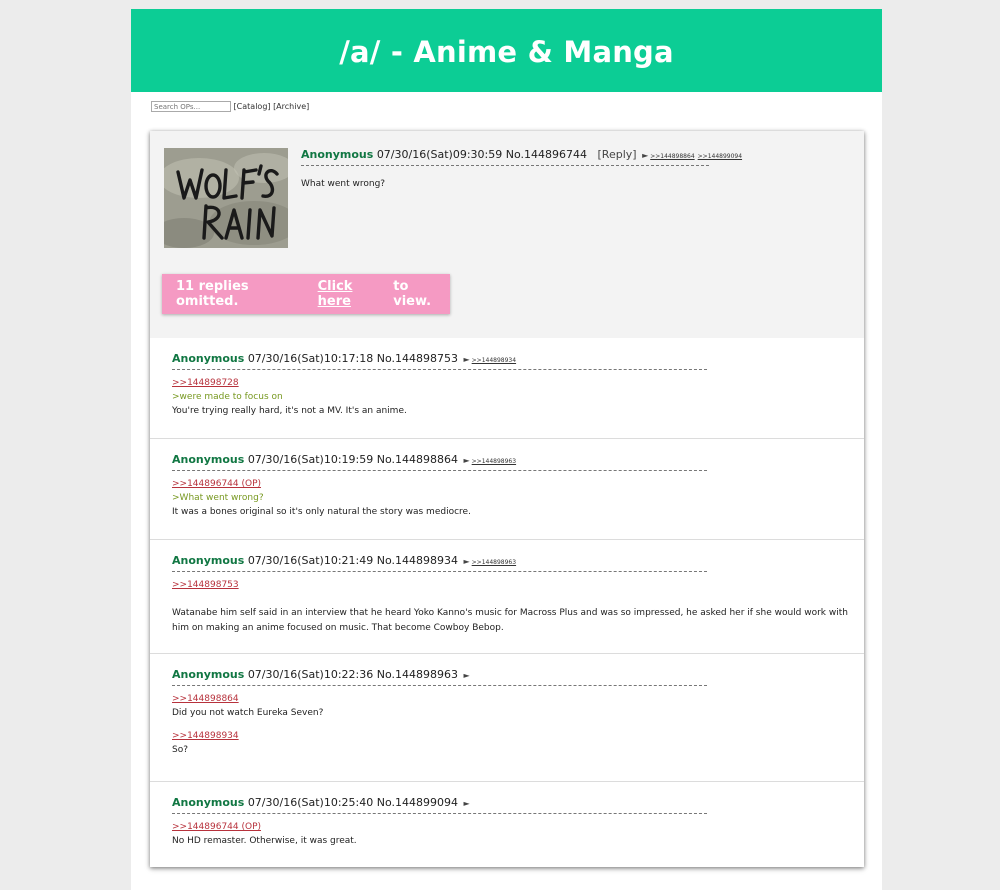  What do you see at coordinates (310, 674) in the screenshot?
I see `post-datetime: 07/30/16(Sat)10:22:36` at bounding box center [310, 674].